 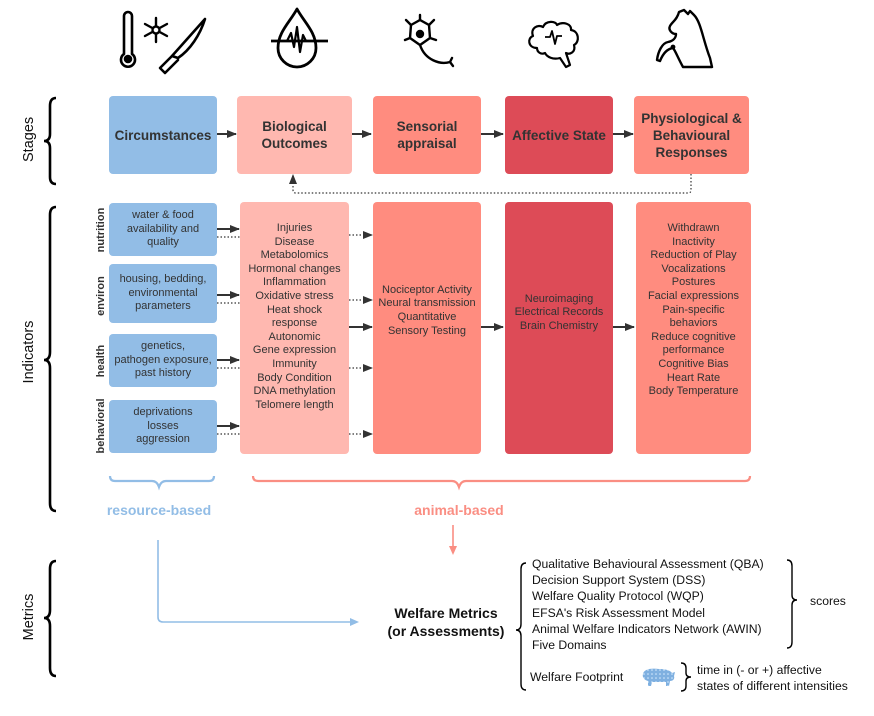 I want to click on metric-item: Five Domains, so click(x=569, y=645).